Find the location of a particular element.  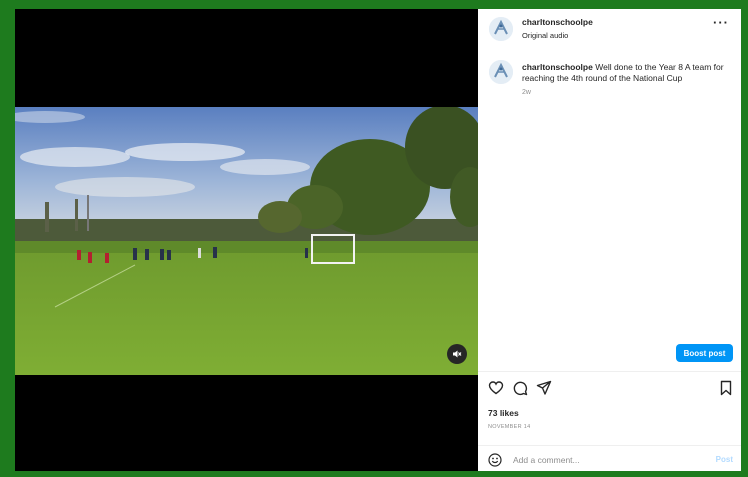

audio-label: Original audio is located at coordinates (545, 35).